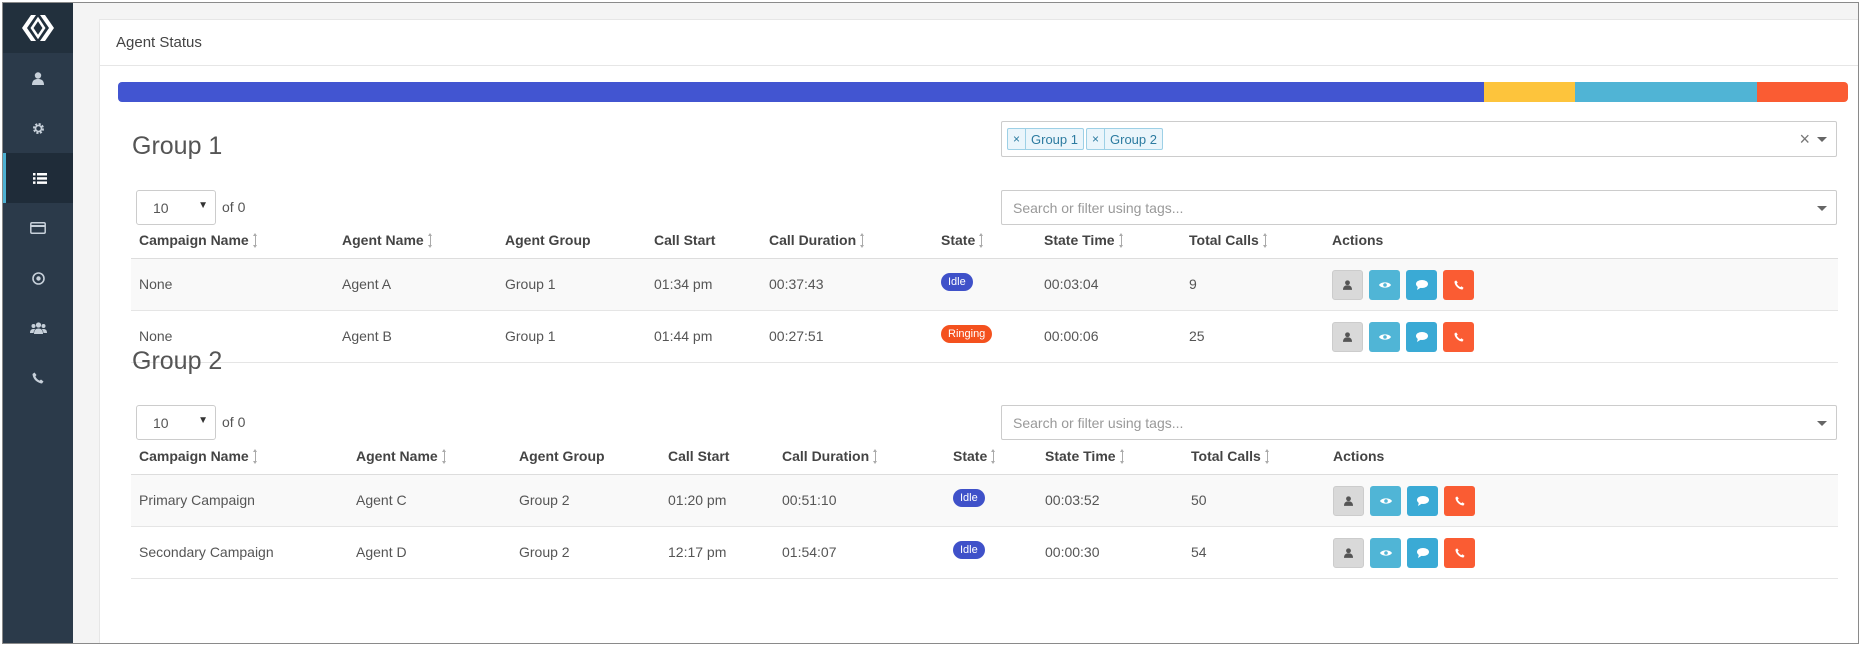 The width and height of the screenshot is (1861, 646). What do you see at coordinates (177, 361) in the screenshot?
I see `group-title: Group 2` at bounding box center [177, 361].